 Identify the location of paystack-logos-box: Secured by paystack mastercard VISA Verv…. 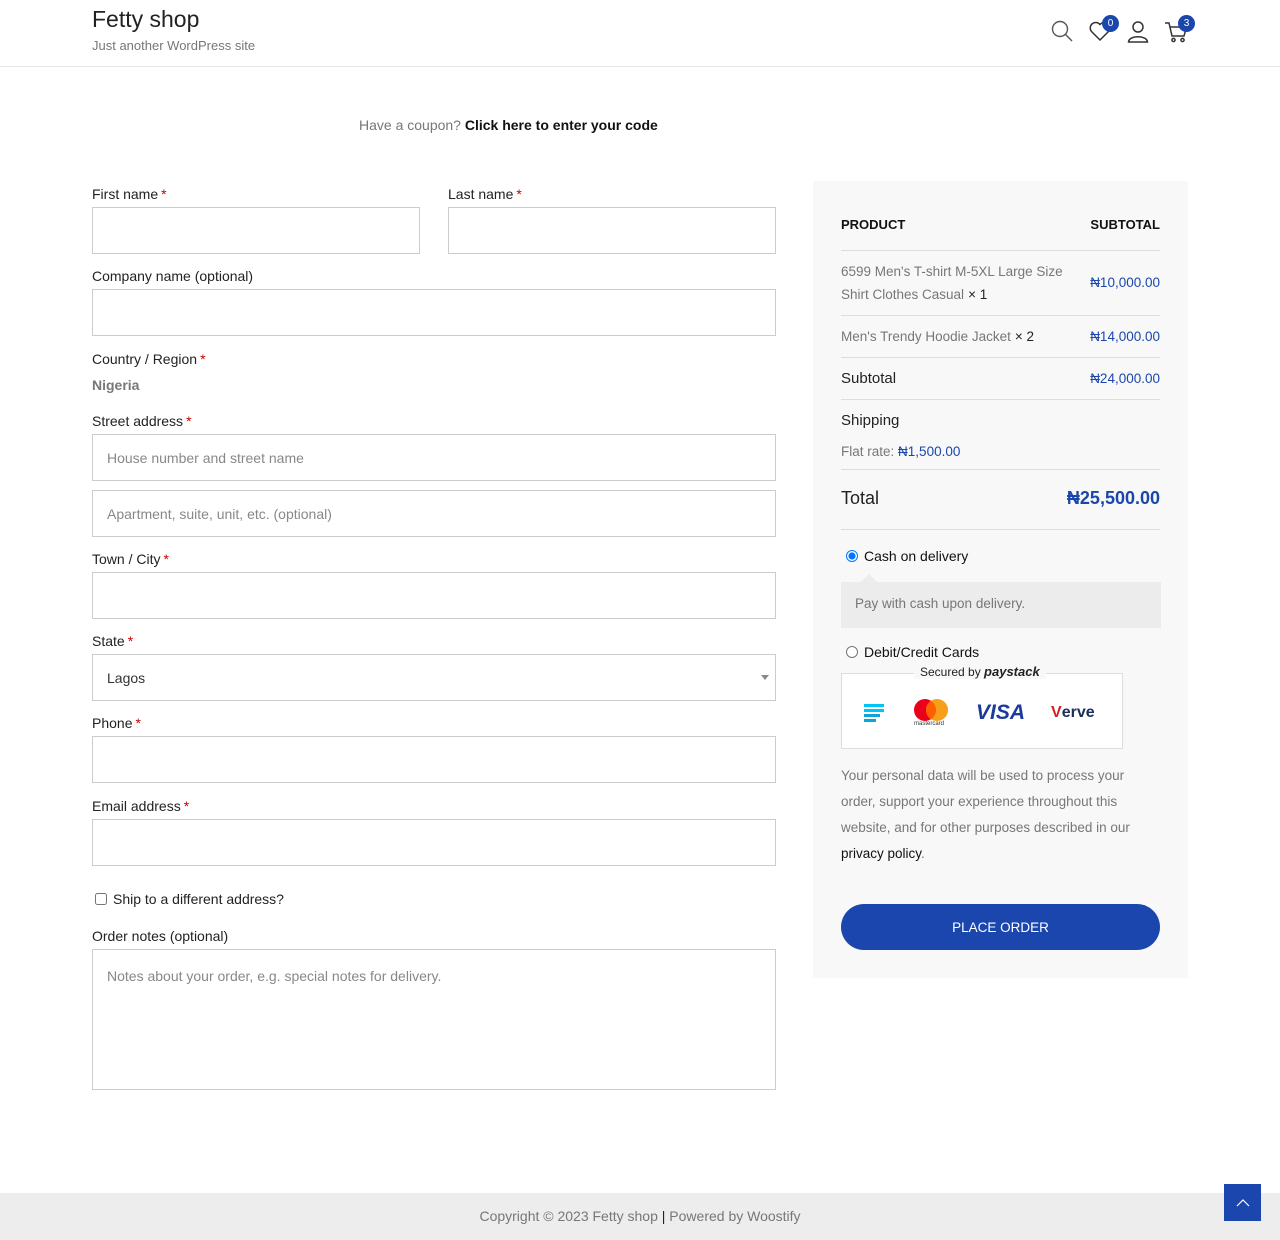
(982, 706).